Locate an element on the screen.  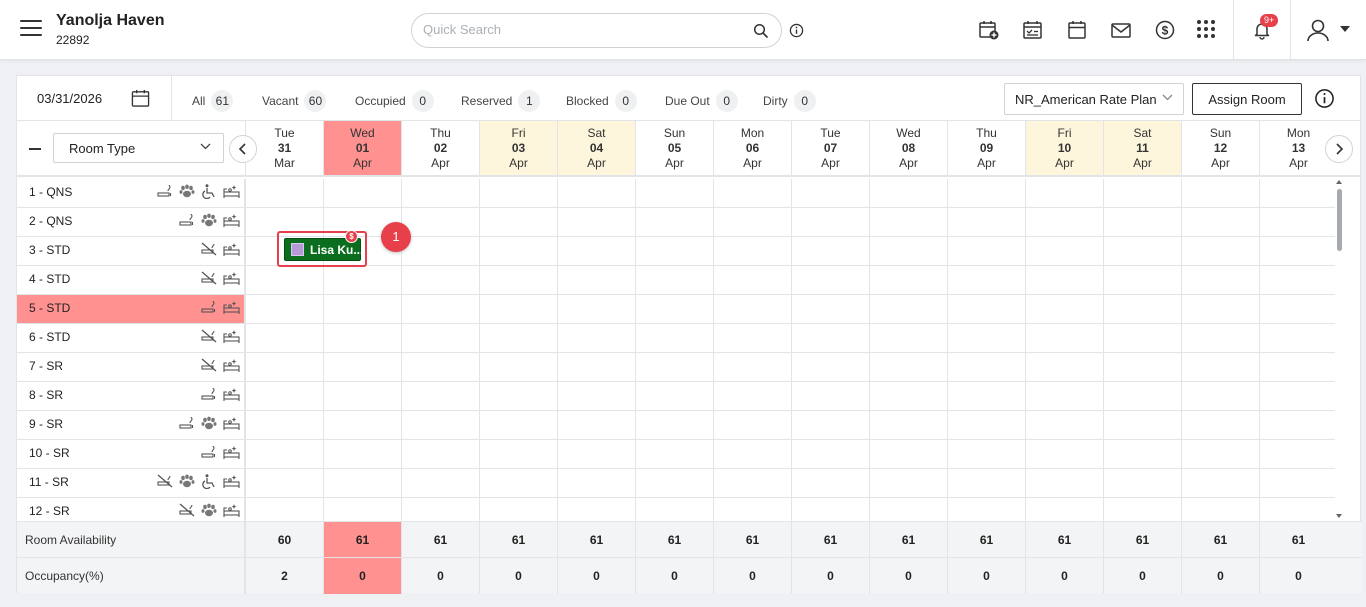
menu-icon is located at coordinates (31, 29).